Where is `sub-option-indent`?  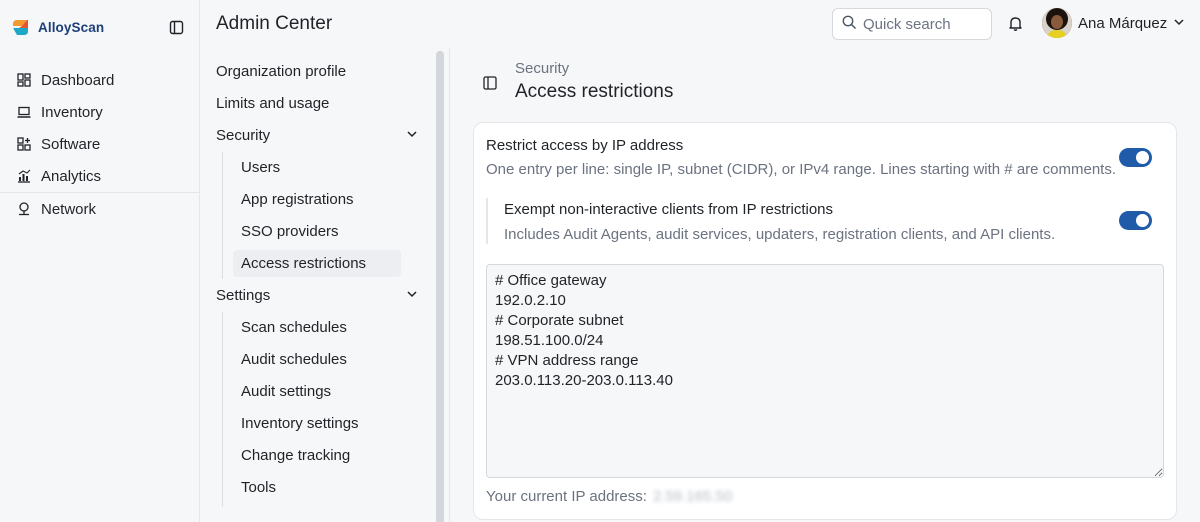 sub-option-indent is located at coordinates (487, 221).